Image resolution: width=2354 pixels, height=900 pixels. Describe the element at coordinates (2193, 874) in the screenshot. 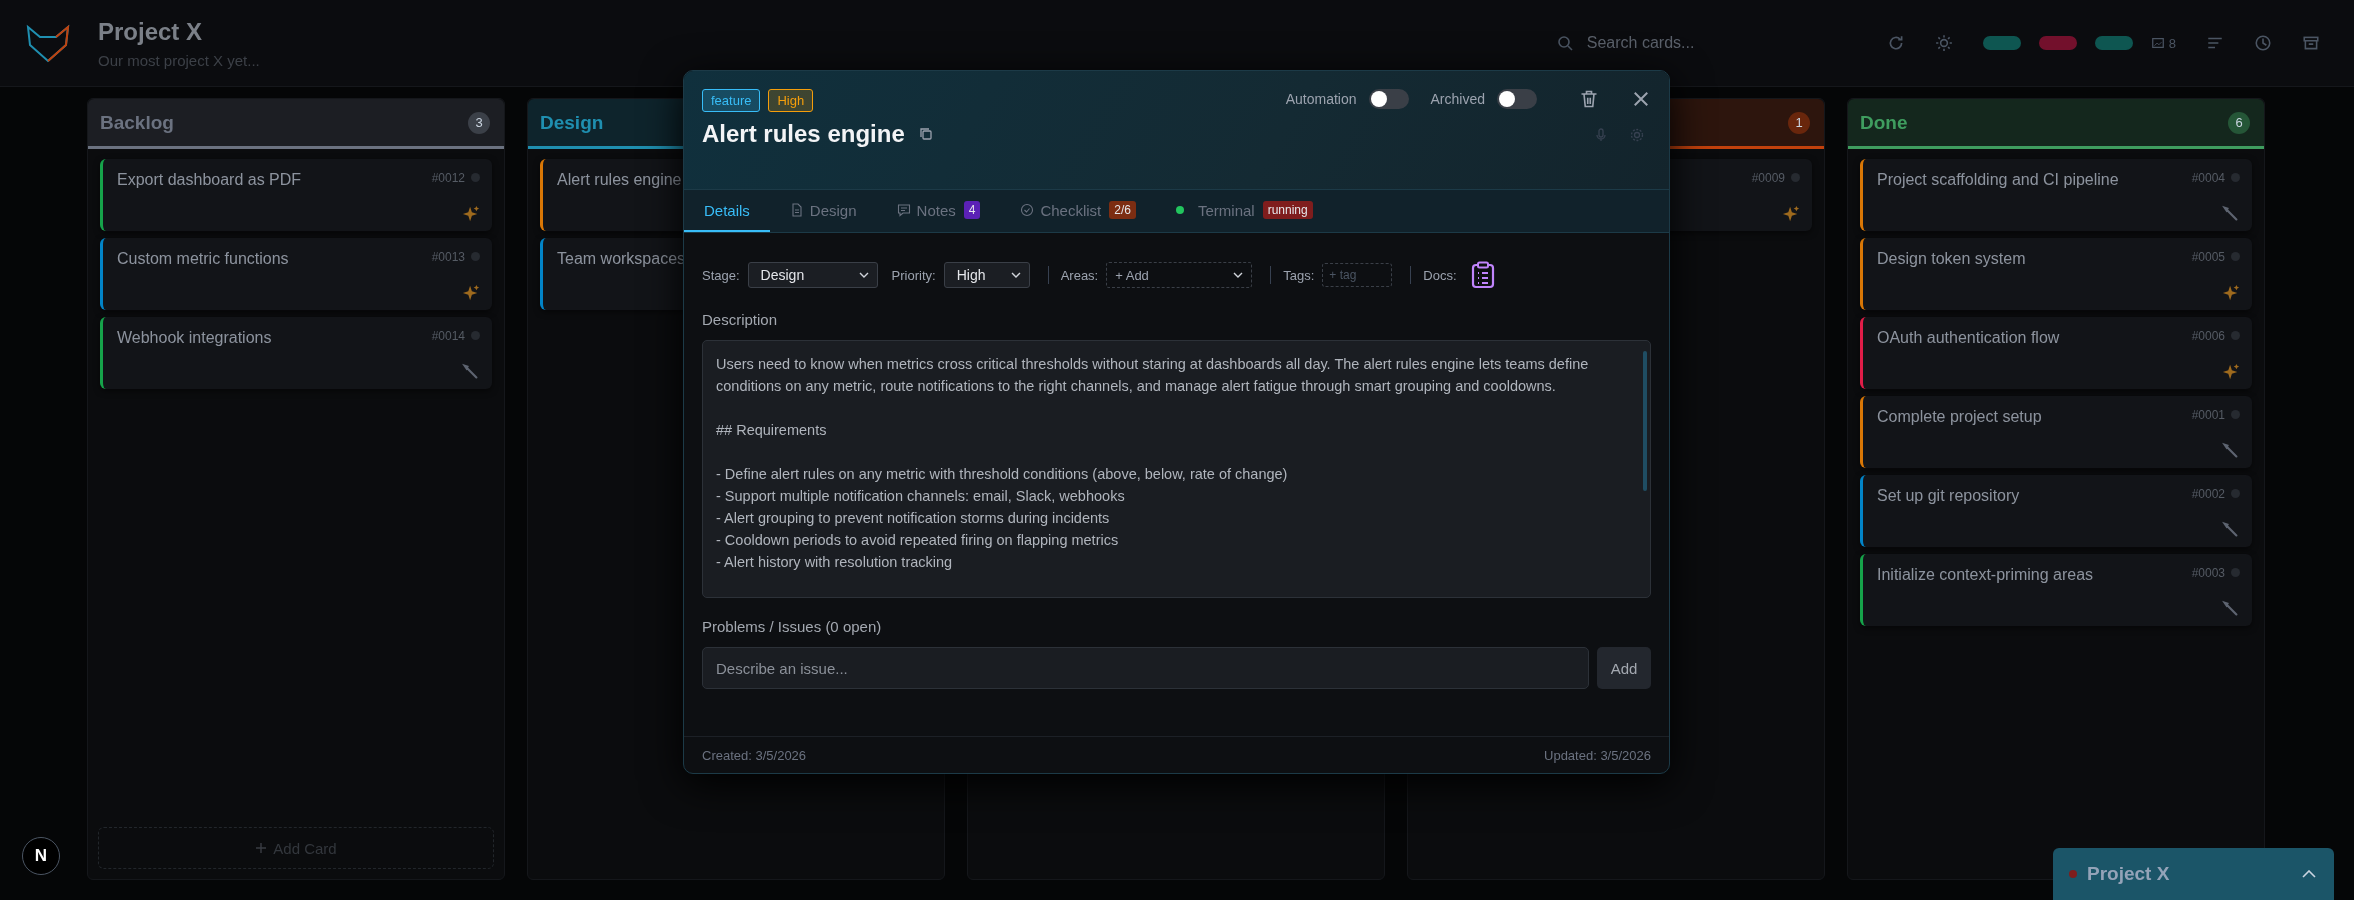

I see `project-widget: Project X` at that location.